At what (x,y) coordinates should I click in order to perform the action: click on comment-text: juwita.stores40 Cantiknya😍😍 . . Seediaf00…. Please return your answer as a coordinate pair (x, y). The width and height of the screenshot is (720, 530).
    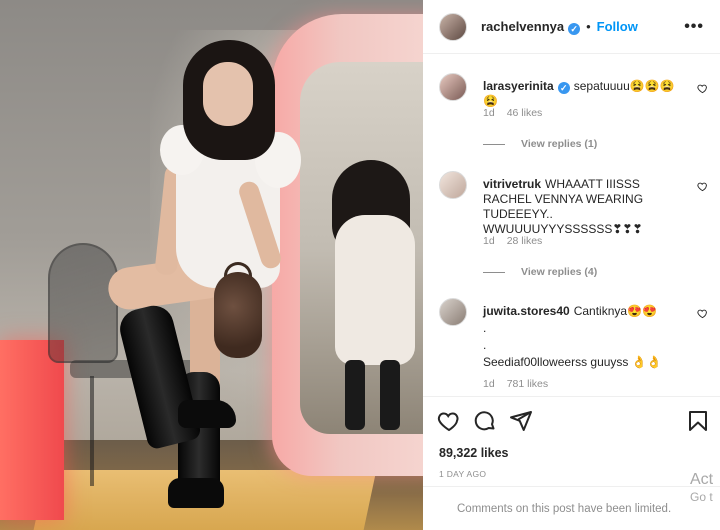
    Looking at the image, I should click on (583, 337).